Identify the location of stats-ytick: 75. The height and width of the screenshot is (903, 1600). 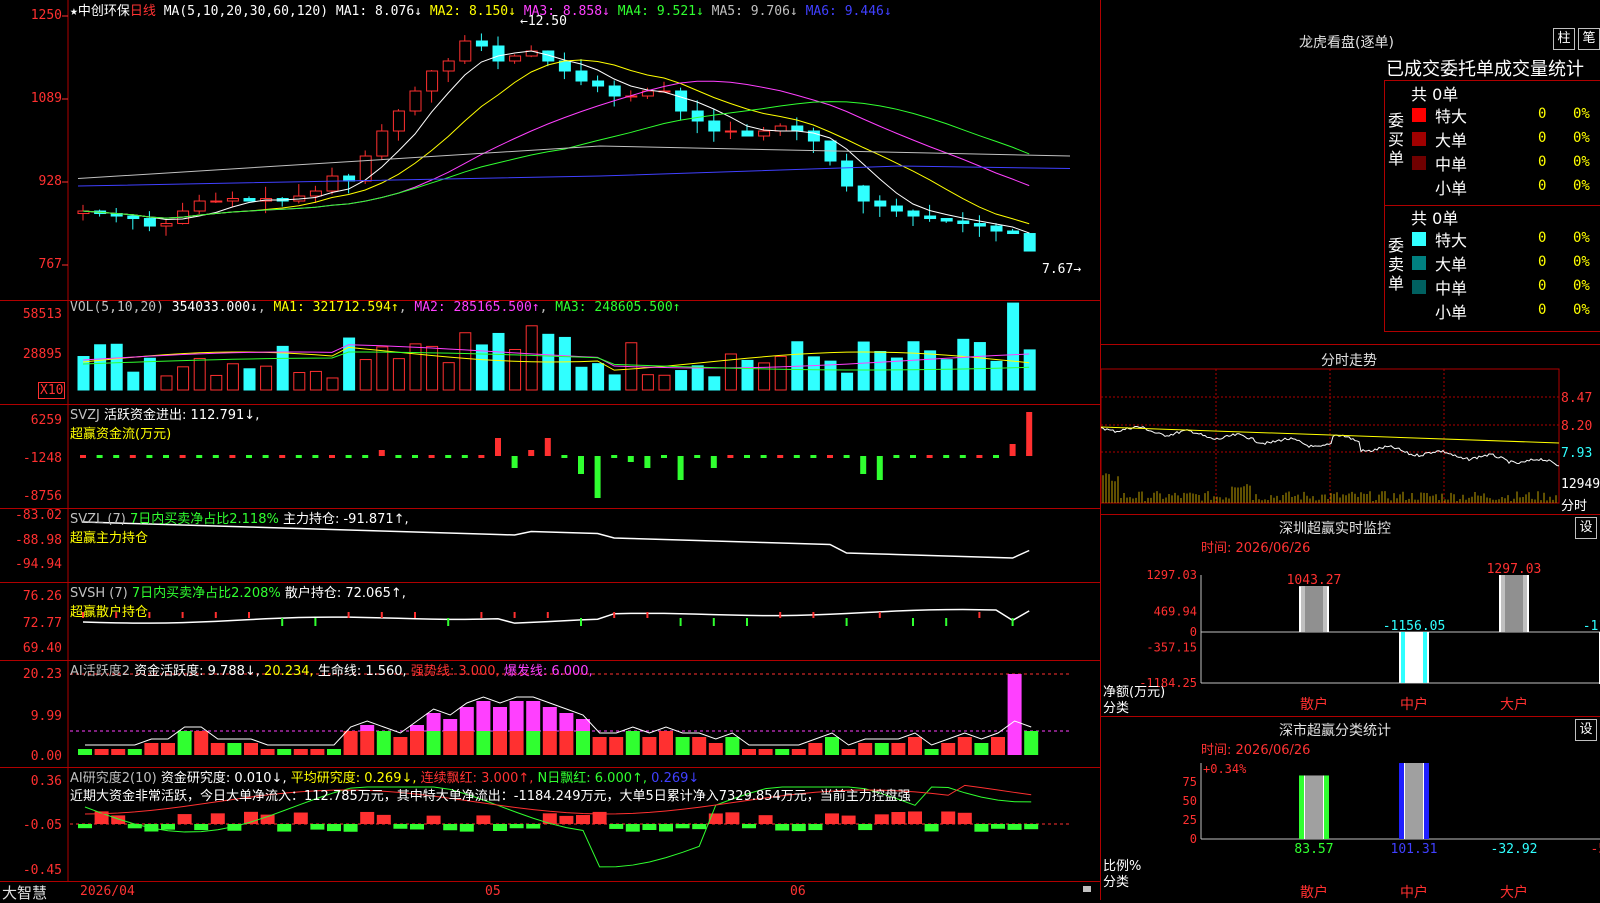
(1190, 782).